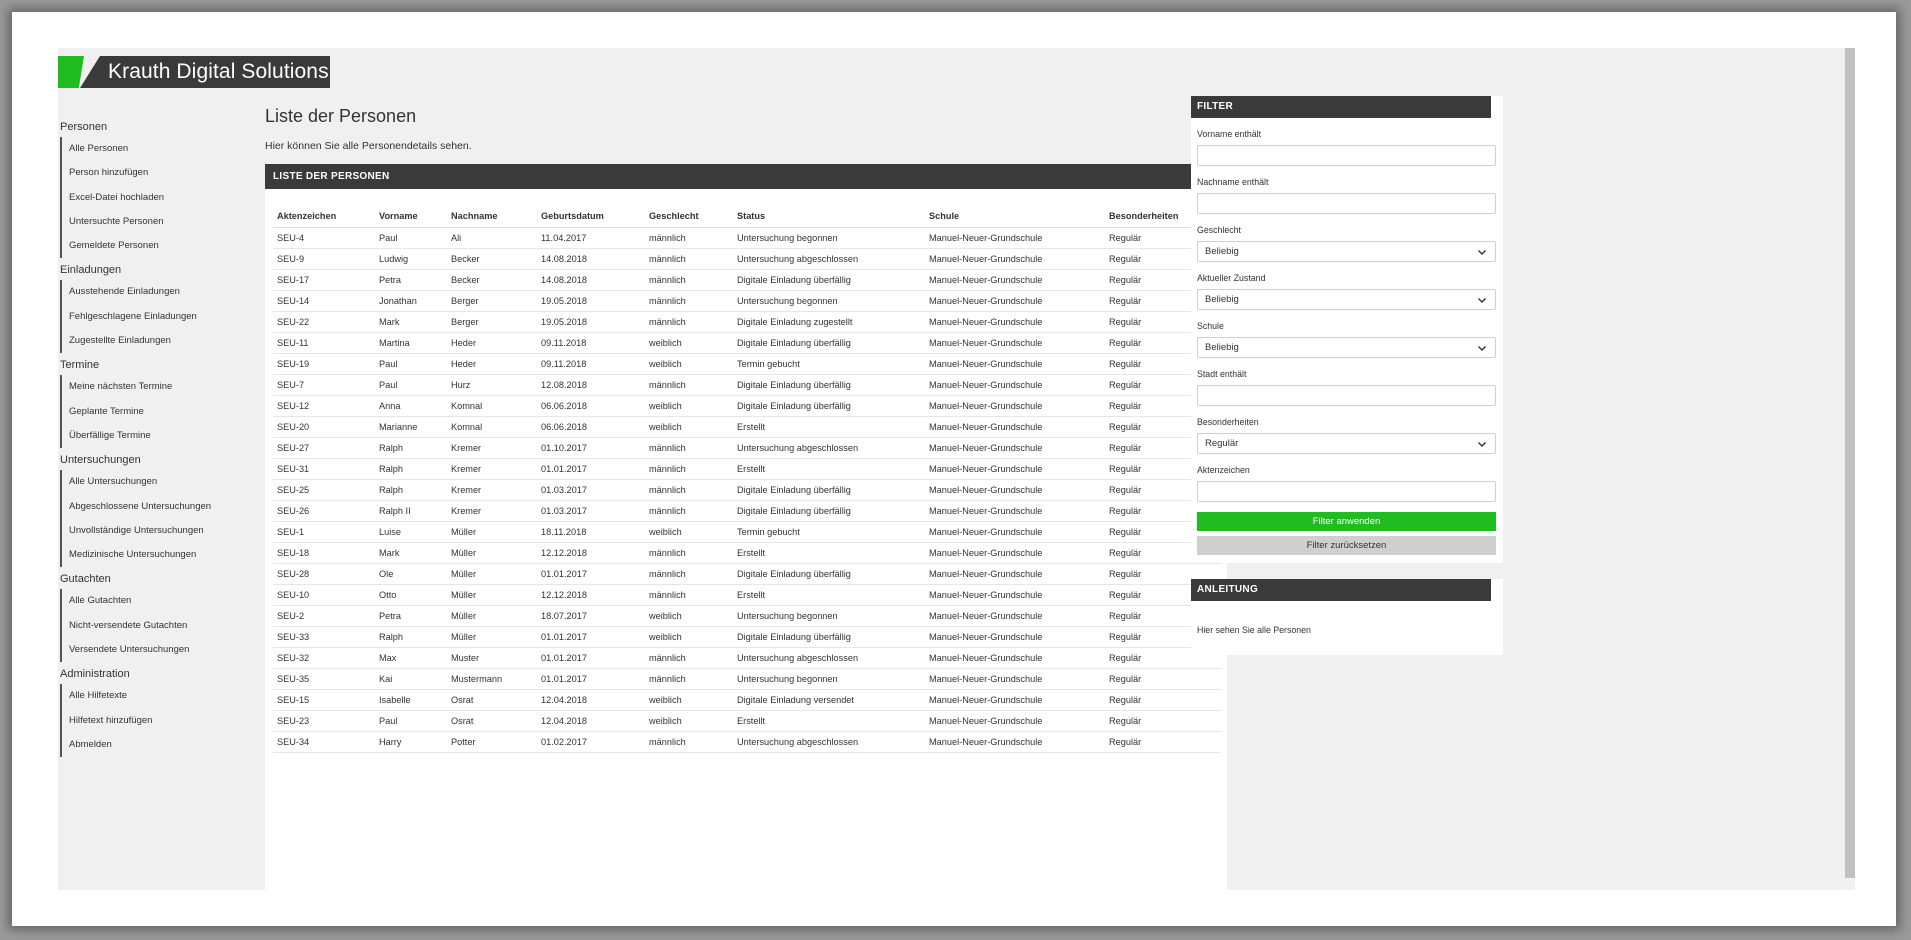  Describe the element at coordinates (829, 343) in the screenshot. I see `table-cell: Digitale Einladung überfällig` at that location.